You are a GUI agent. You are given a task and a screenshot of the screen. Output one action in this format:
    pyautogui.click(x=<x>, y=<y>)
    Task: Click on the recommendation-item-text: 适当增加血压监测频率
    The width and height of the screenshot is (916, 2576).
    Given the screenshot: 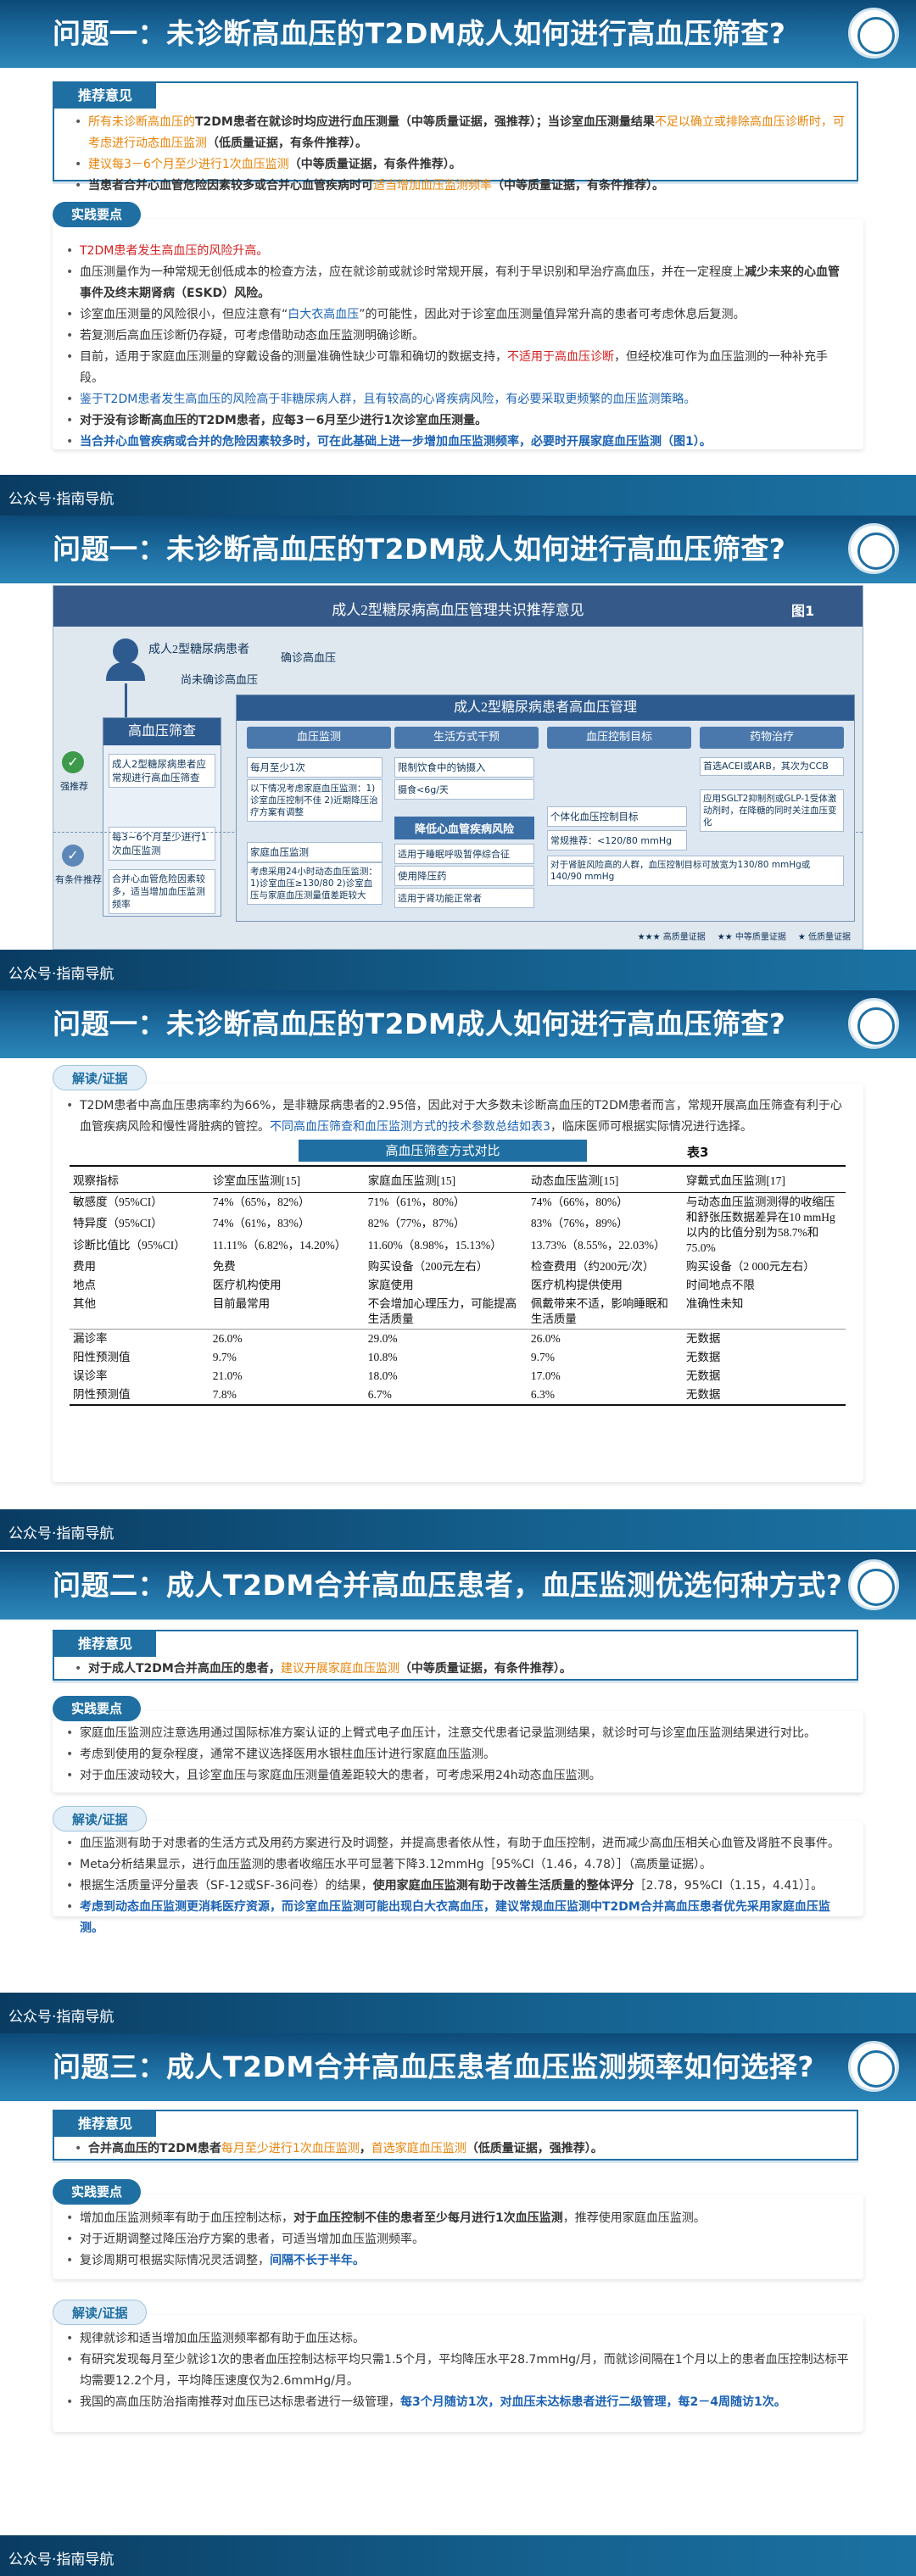 What is the action you would take?
    pyautogui.click(x=432, y=185)
    